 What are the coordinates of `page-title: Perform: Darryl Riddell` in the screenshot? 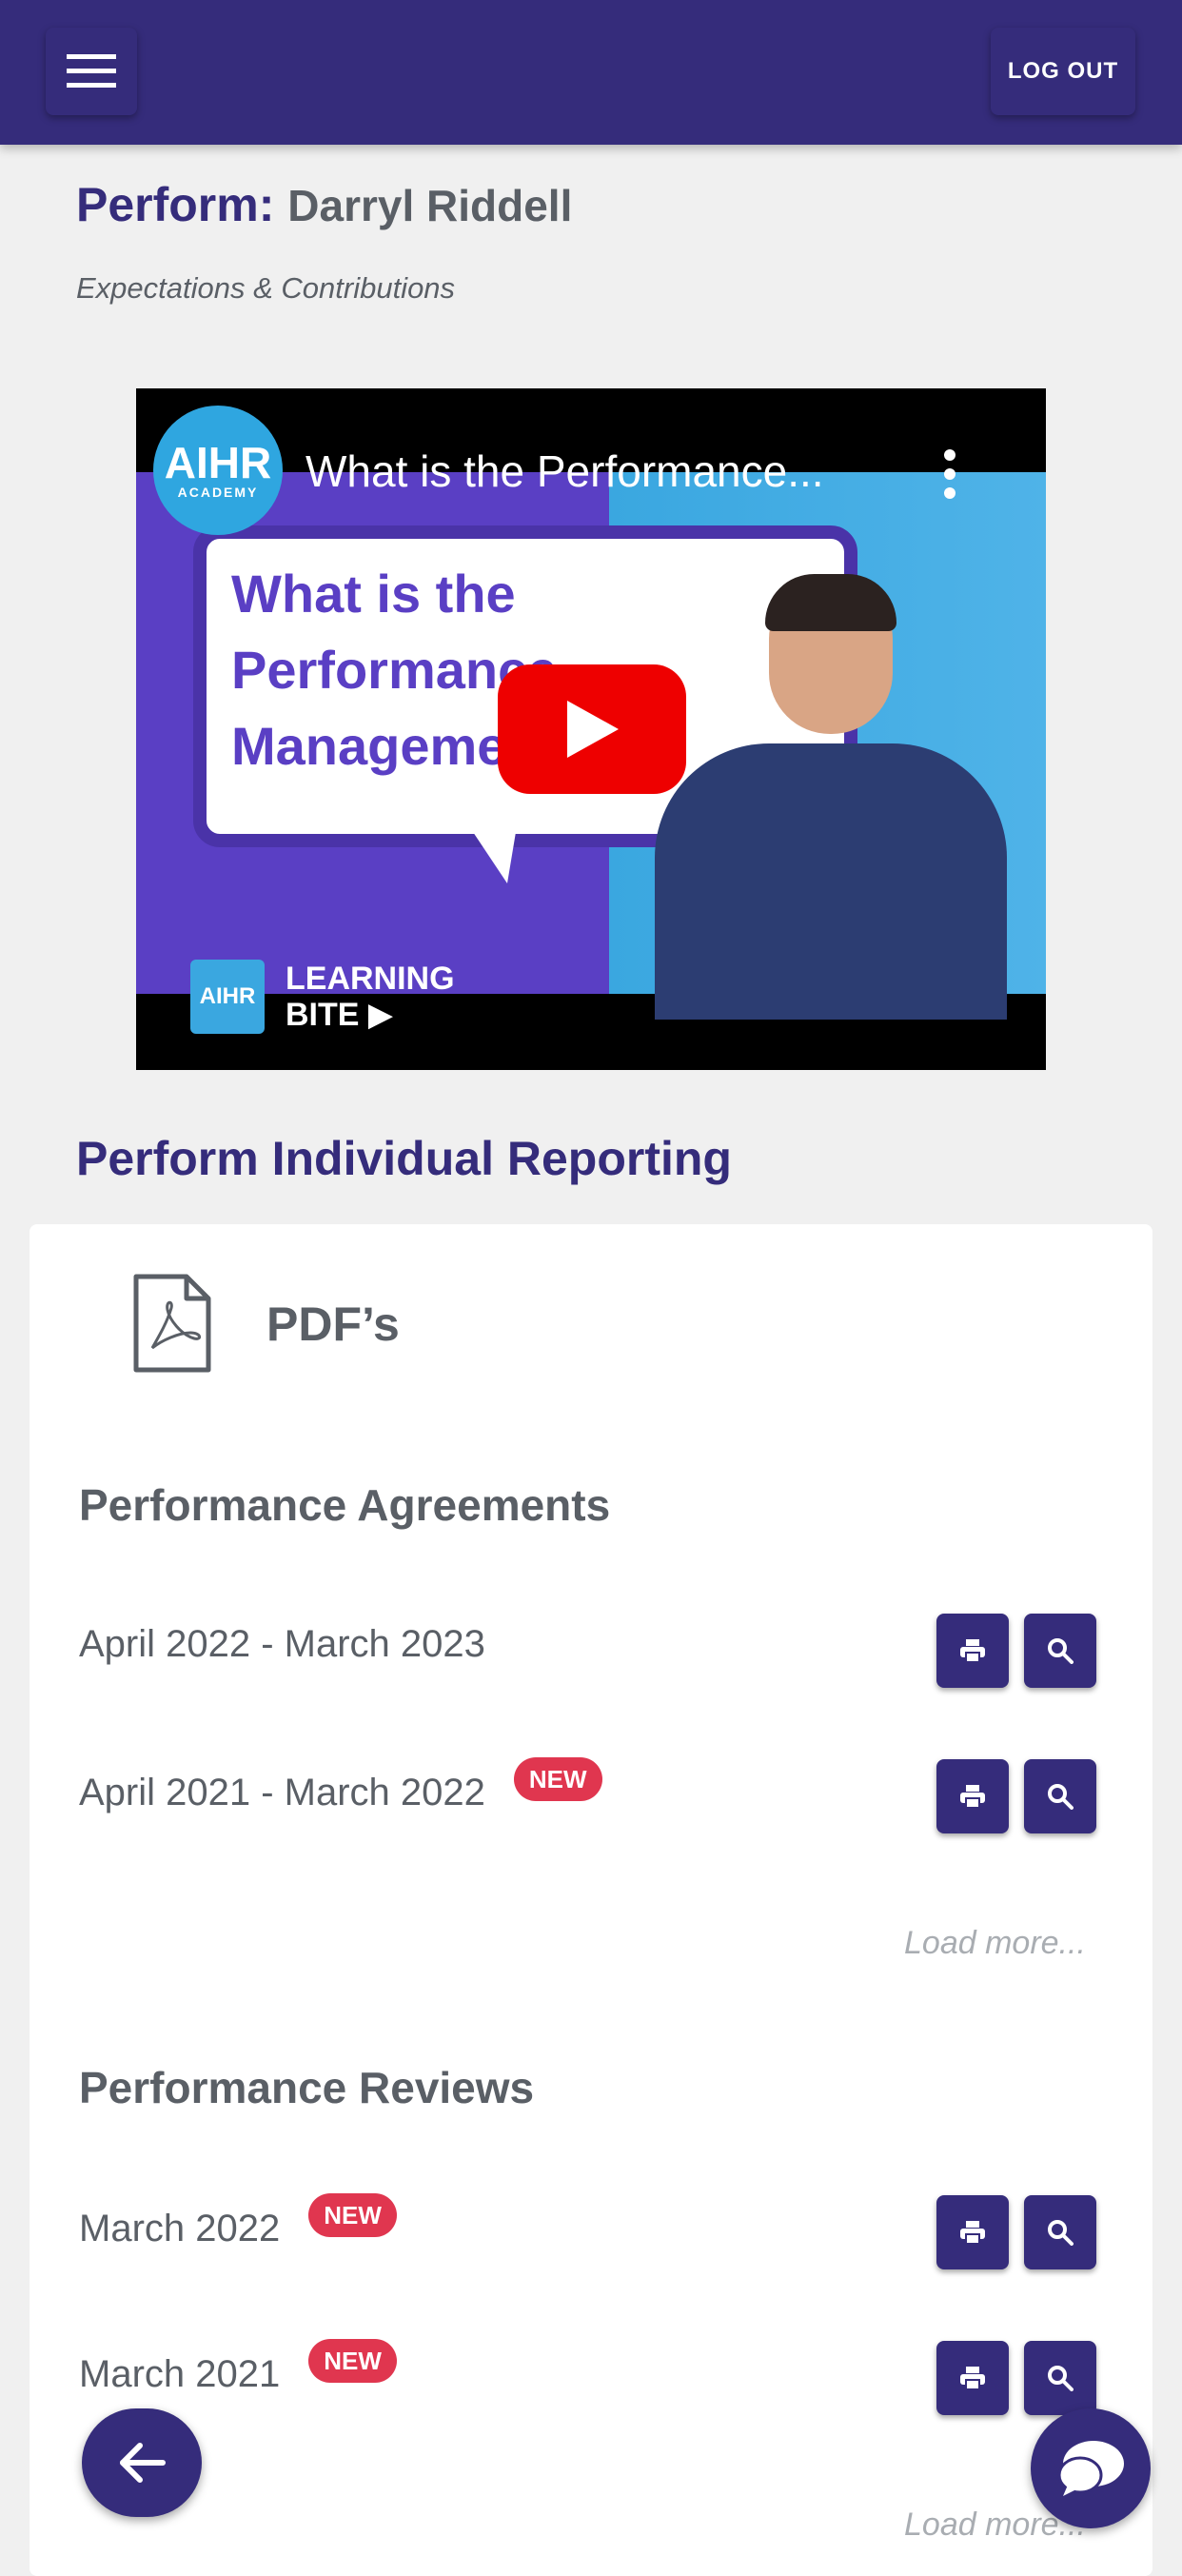 It's located at (324, 204).